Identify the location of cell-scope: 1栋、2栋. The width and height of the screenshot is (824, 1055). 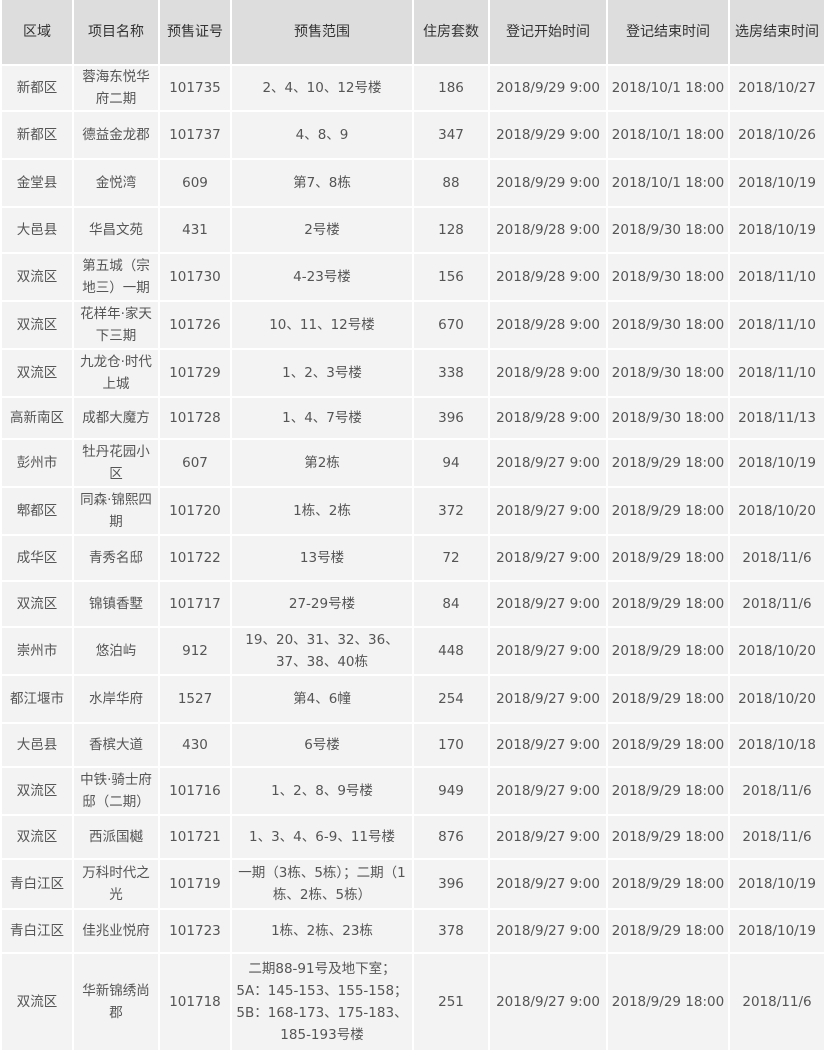
(322, 511).